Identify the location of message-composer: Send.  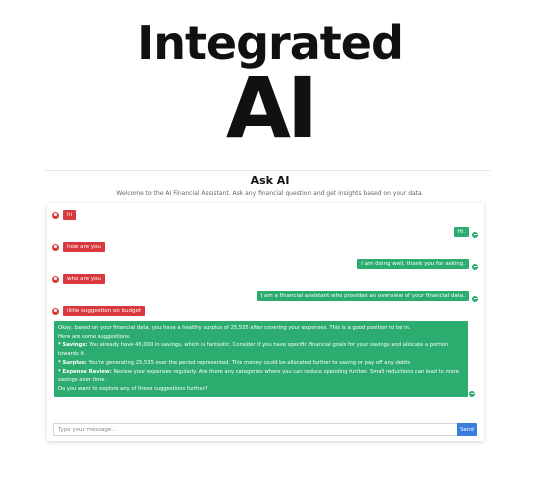
(265, 429).